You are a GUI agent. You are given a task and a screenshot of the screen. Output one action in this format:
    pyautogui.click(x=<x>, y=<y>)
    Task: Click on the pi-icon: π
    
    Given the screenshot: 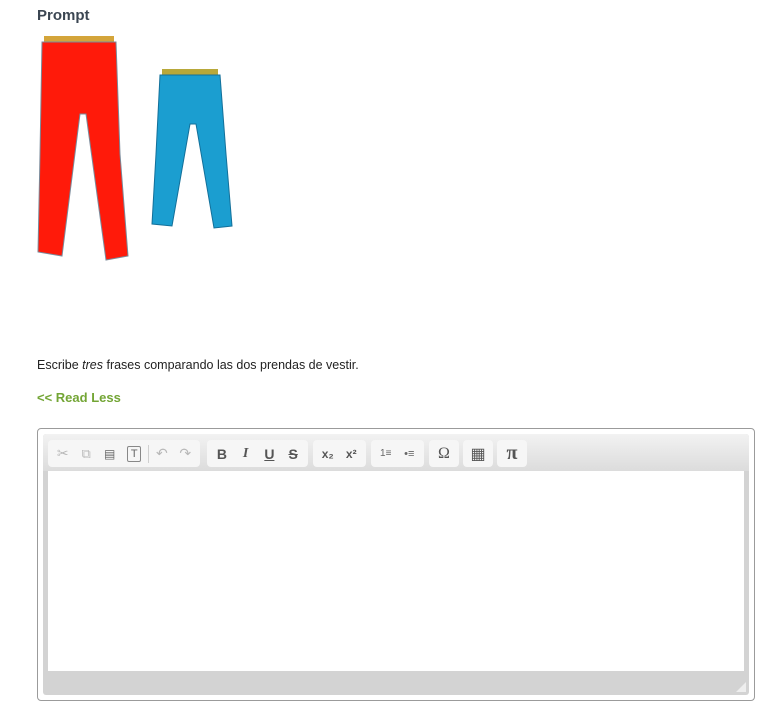 What is the action you would take?
    pyautogui.click(x=512, y=454)
    